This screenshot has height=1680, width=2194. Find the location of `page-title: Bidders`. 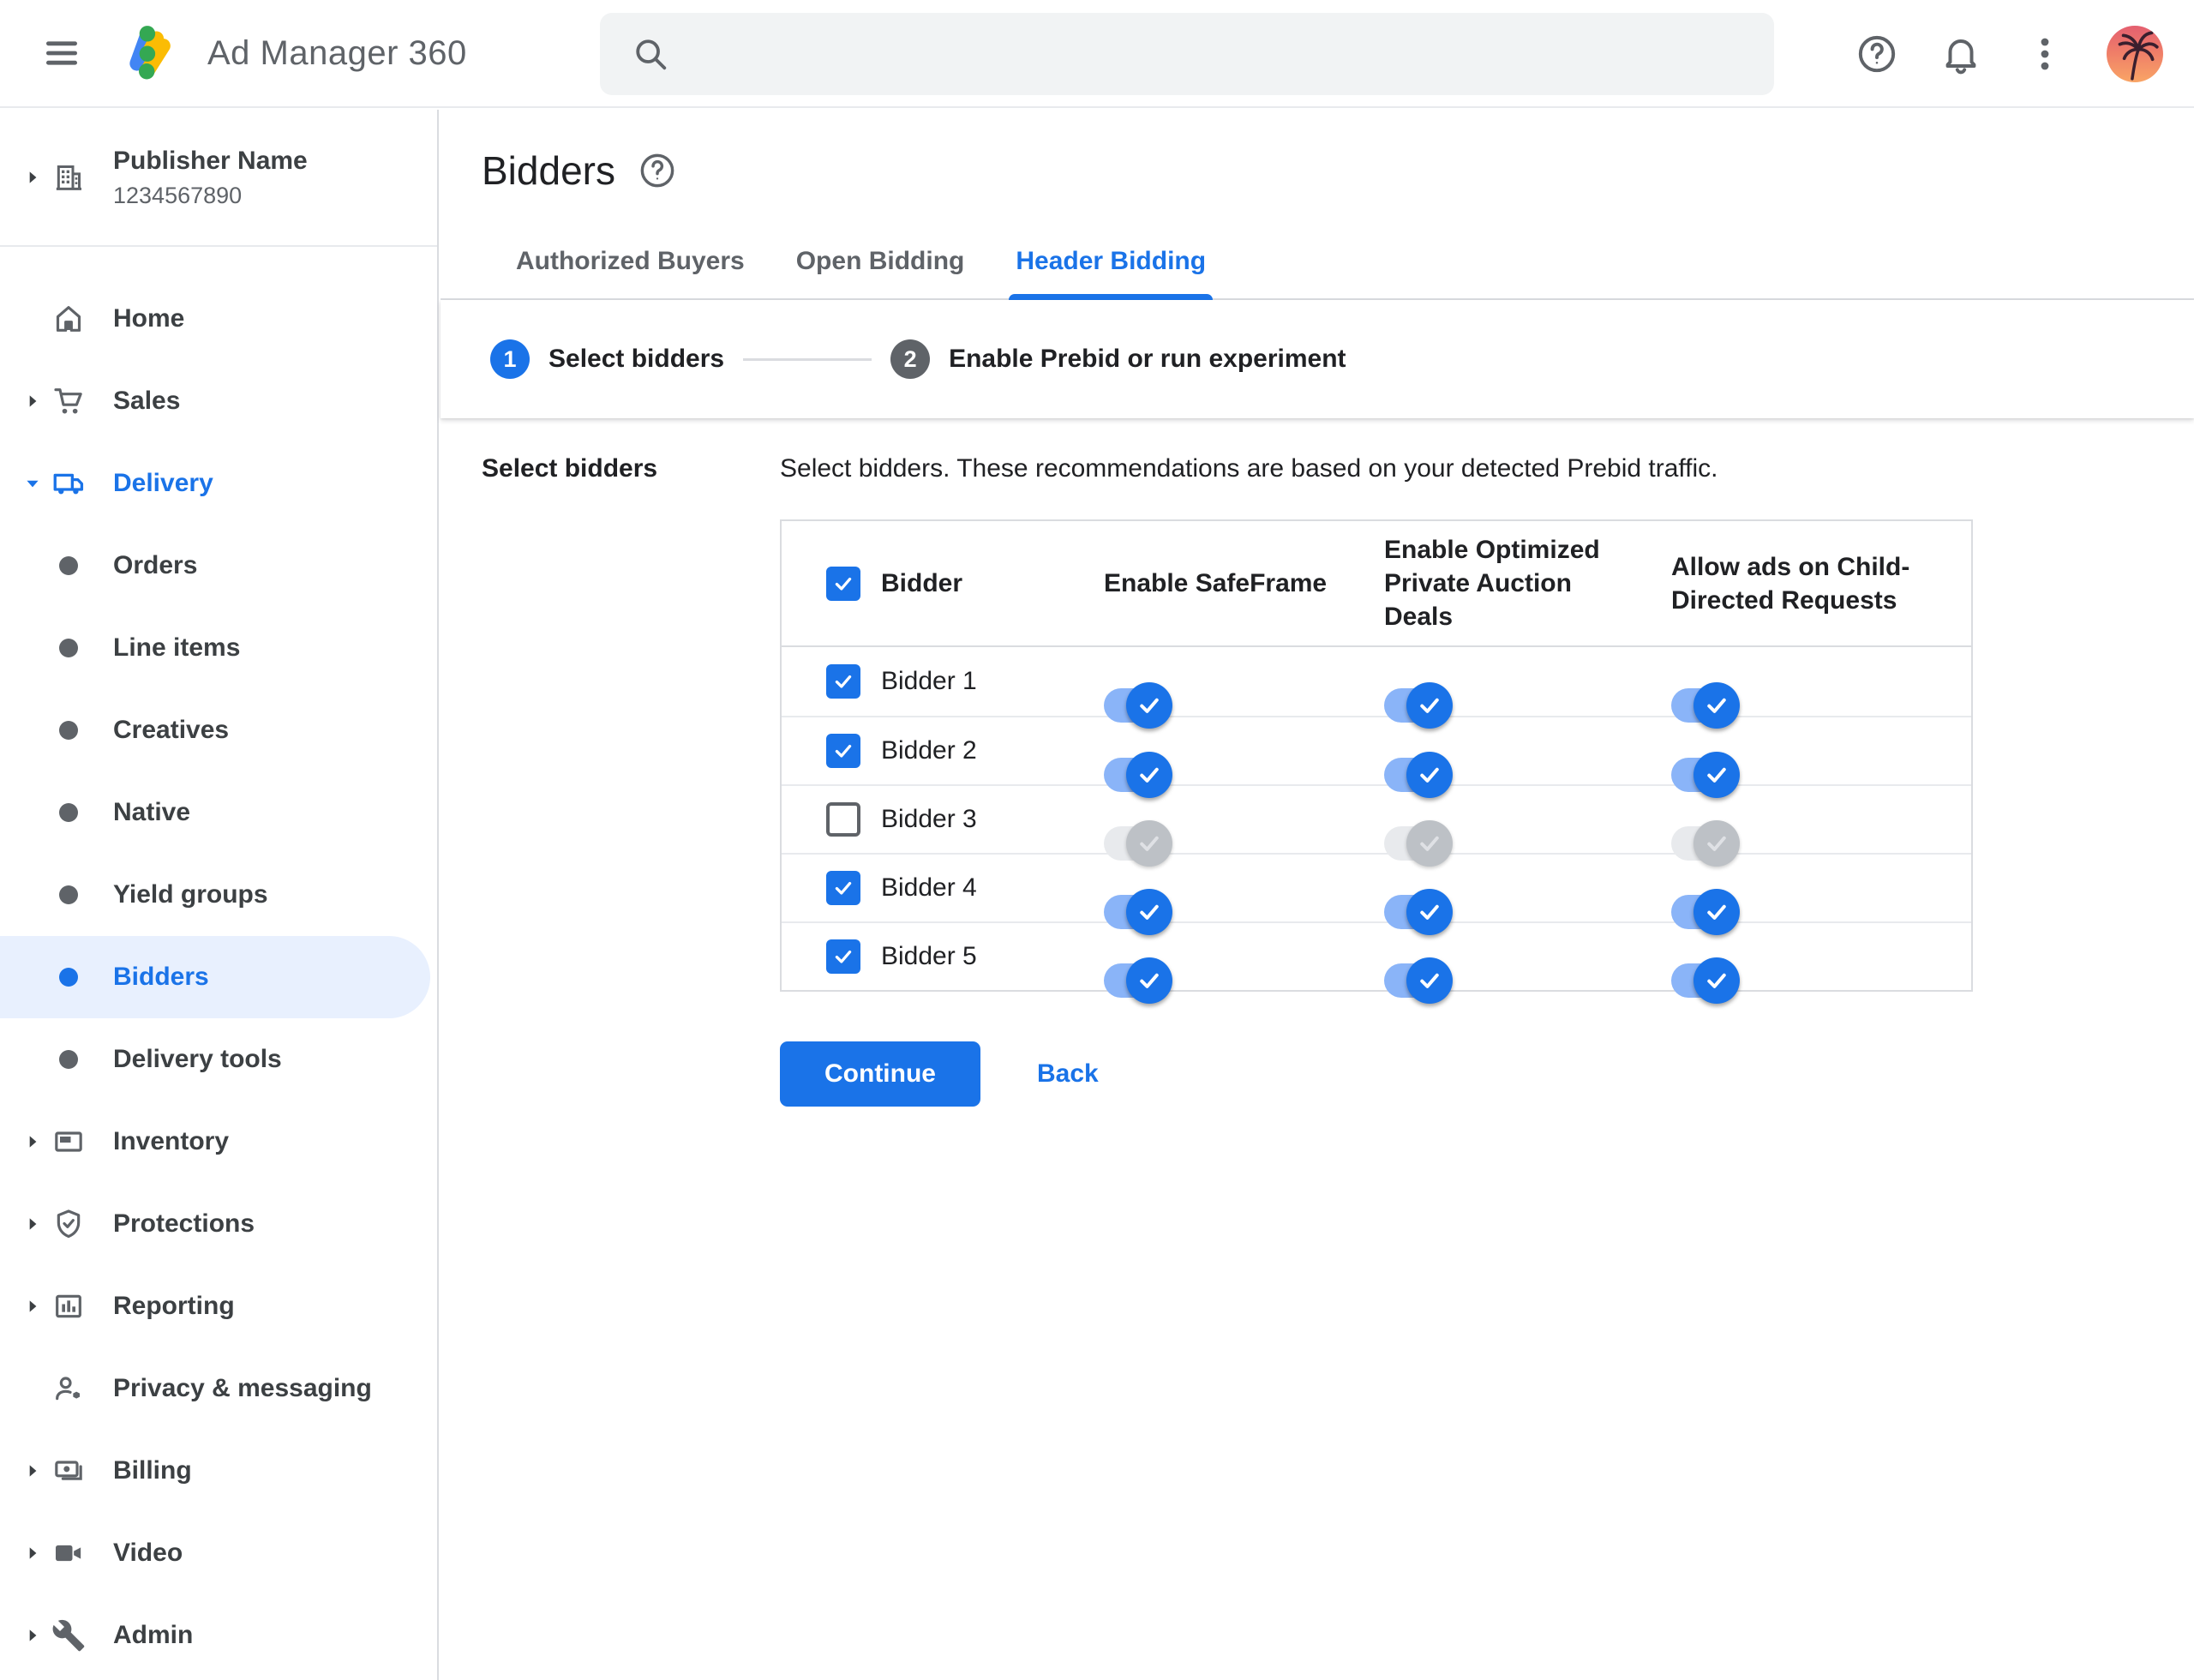

page-title: Bidders is located at coordinates (548, 170).